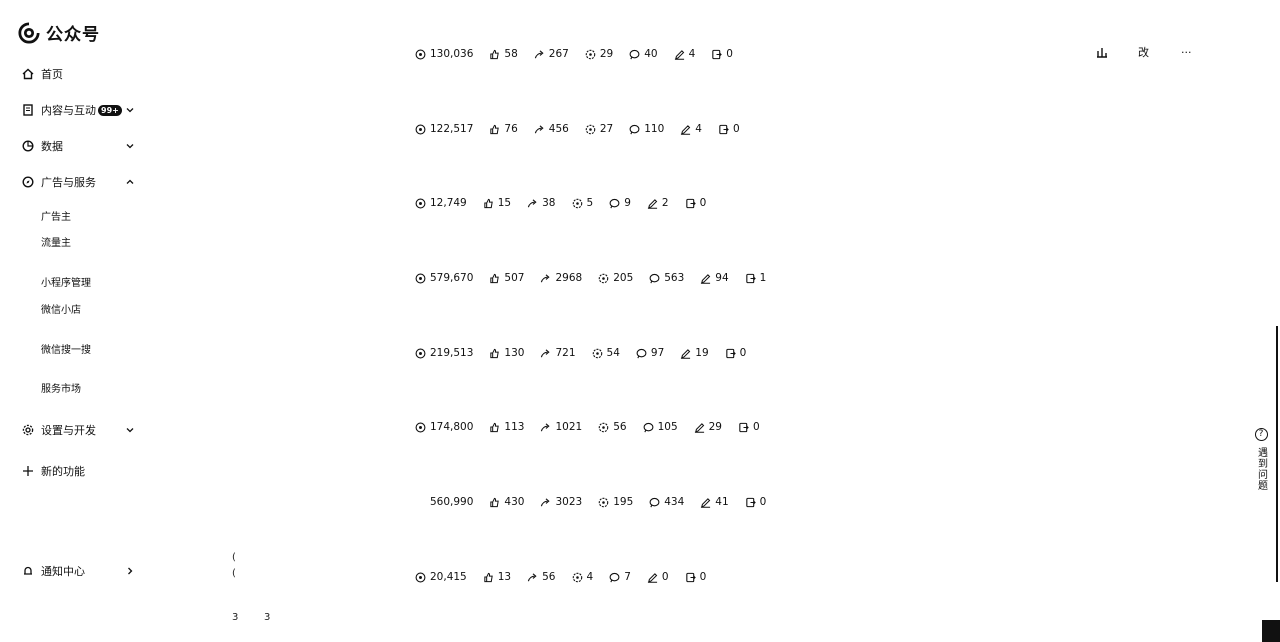 The image size is (1280, 642). I want to click on stat-likes-value: 15, so click(504, 203).